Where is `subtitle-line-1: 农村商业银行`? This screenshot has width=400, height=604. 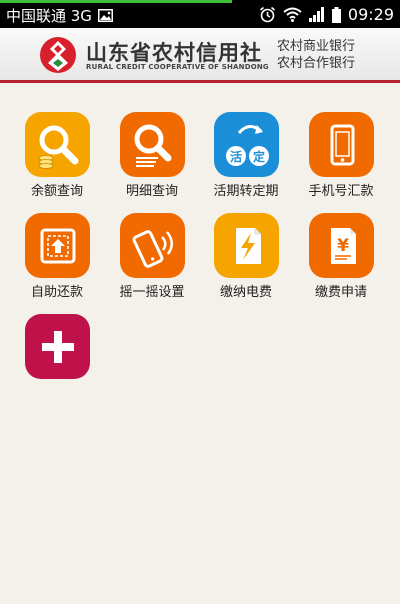
subtitle-line-1: 农村商业银行 is located at coordinates (316, 46).